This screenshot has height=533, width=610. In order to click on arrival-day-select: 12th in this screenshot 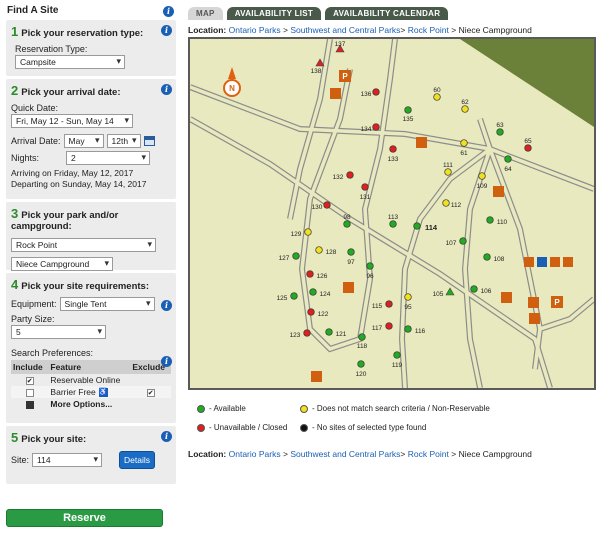, I will do `click(123, 141)`.